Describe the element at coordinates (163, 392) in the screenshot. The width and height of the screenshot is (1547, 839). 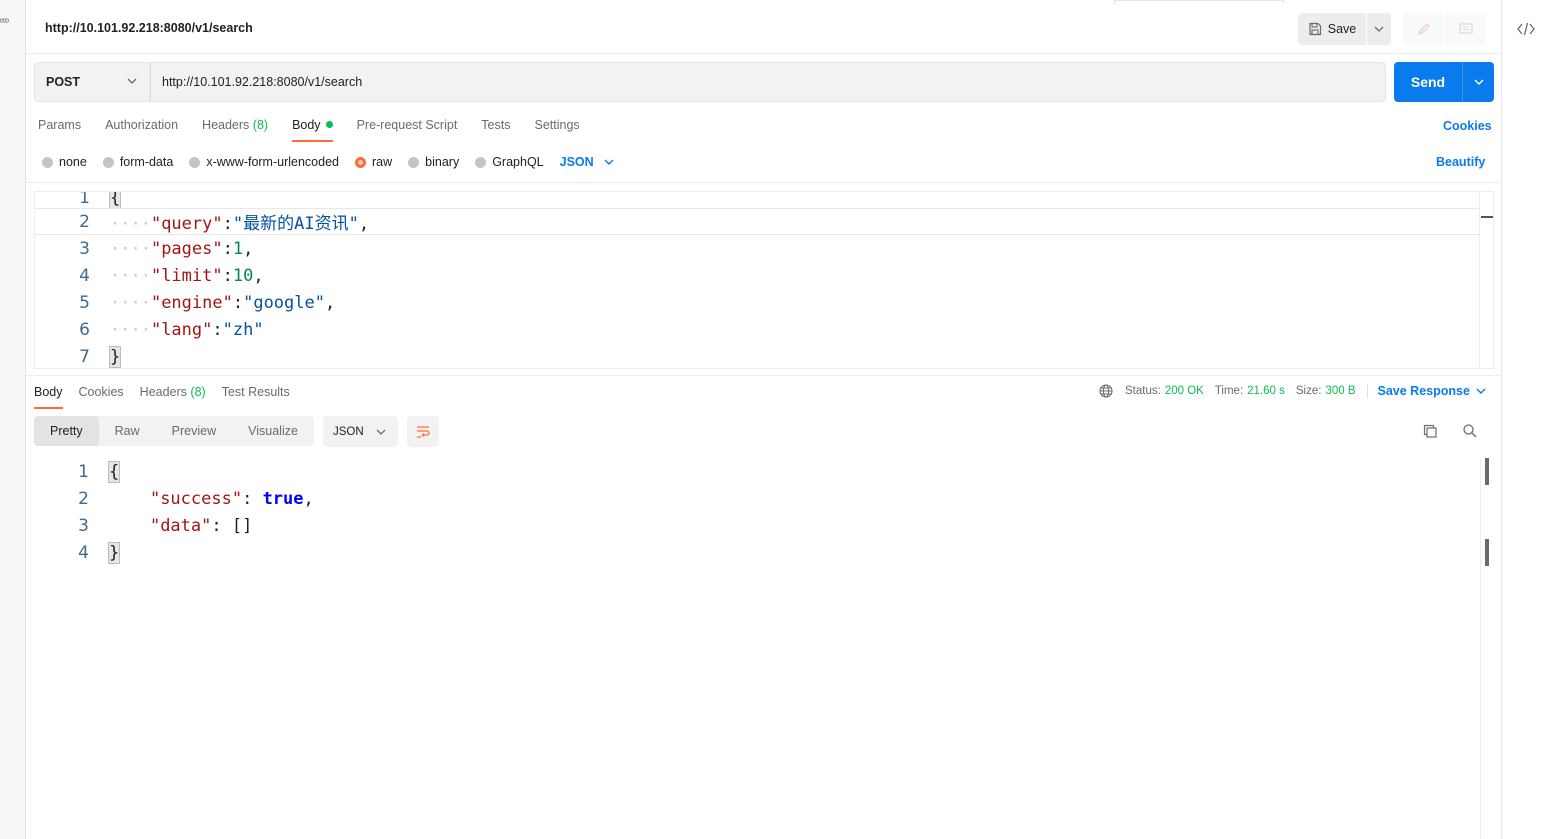
I see `response-tab-headers-label: Headers` at that location.